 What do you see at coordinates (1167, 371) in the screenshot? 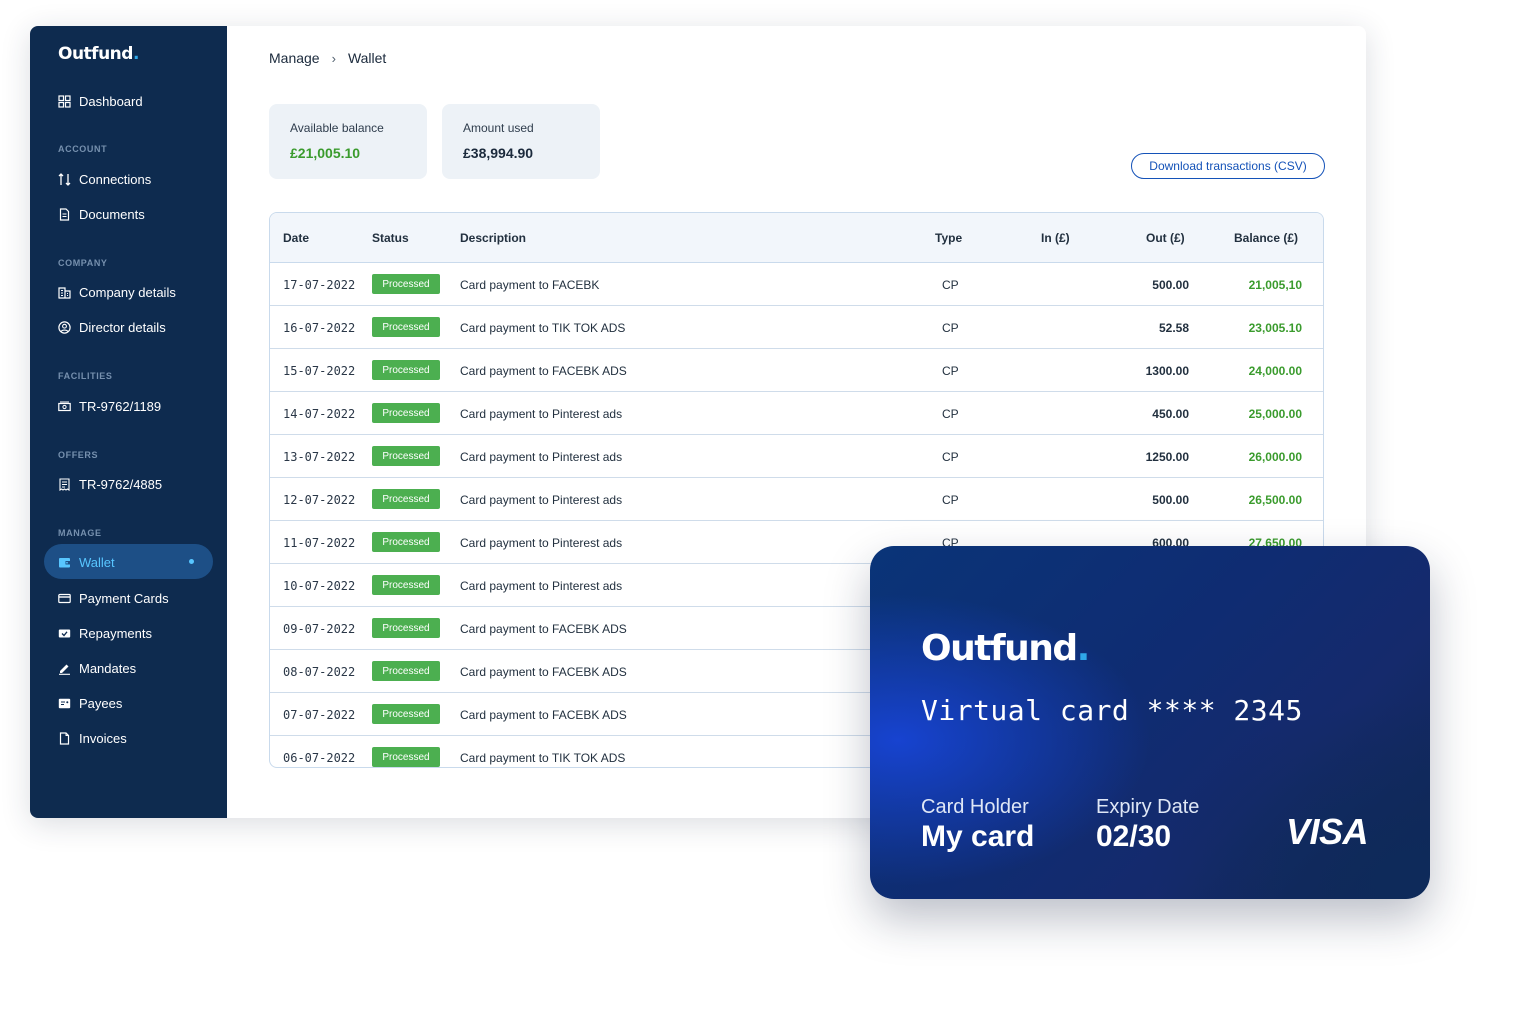
I see `cell-out: 1300.00` at bounding box center [1167, 371].